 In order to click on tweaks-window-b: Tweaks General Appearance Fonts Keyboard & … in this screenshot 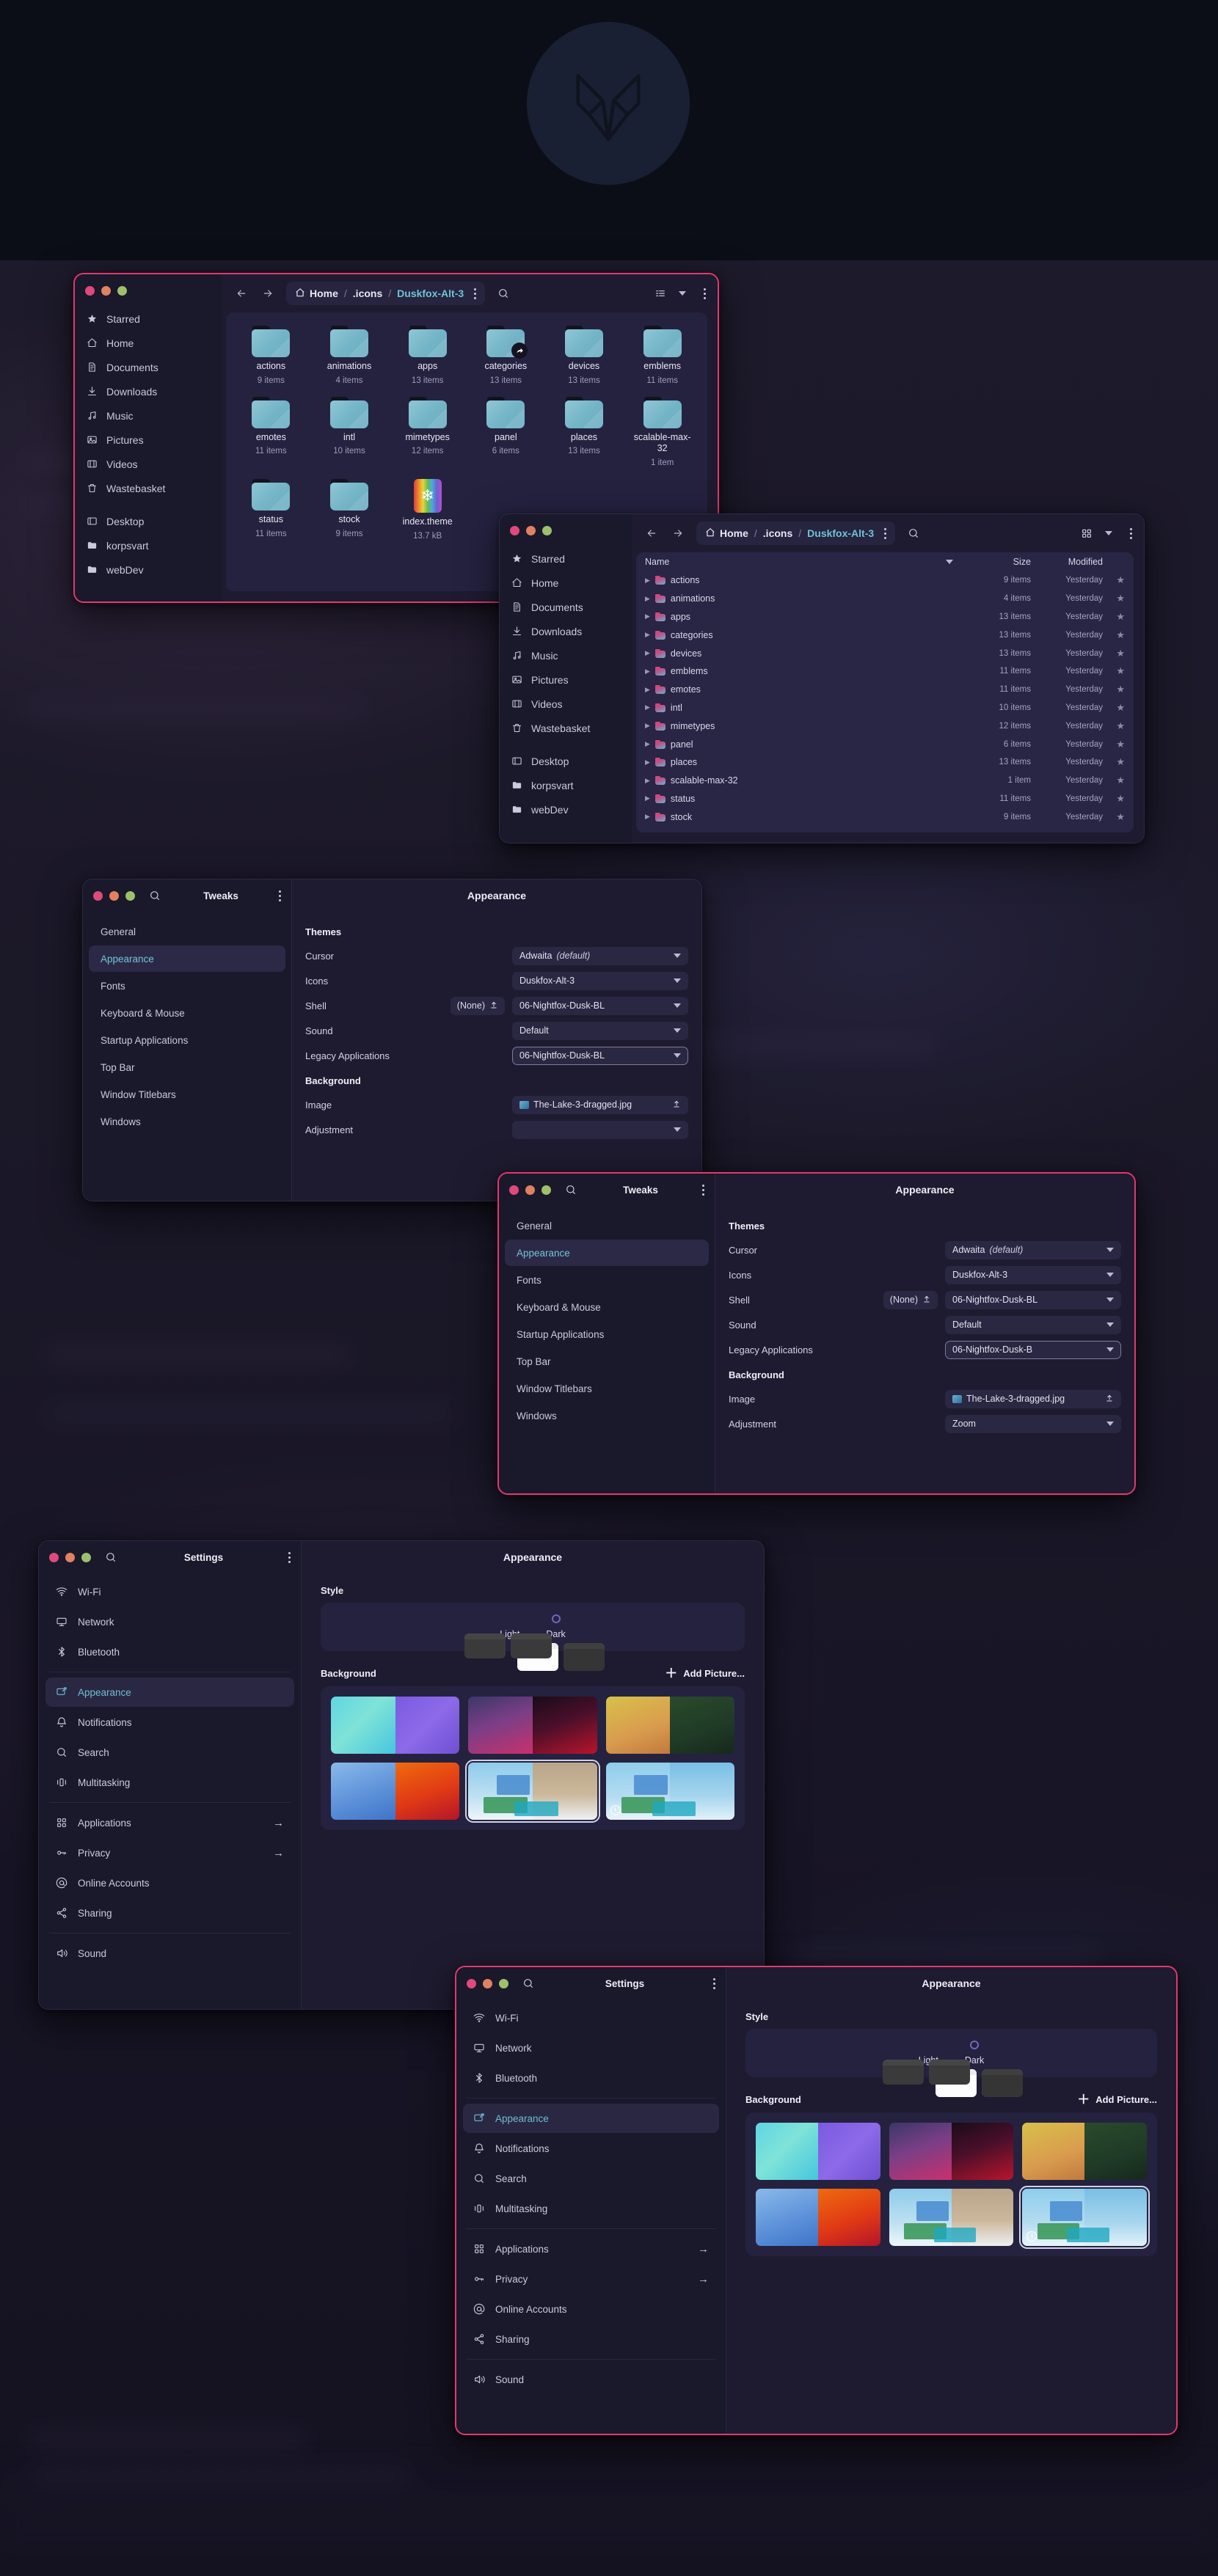, I will do `click(816, 1333)`.